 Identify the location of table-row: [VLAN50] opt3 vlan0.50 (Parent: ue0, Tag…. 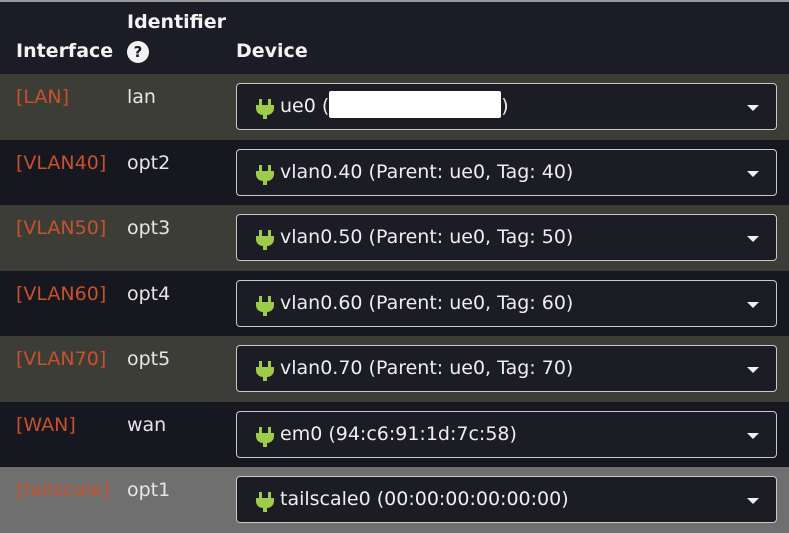
(394, 238).